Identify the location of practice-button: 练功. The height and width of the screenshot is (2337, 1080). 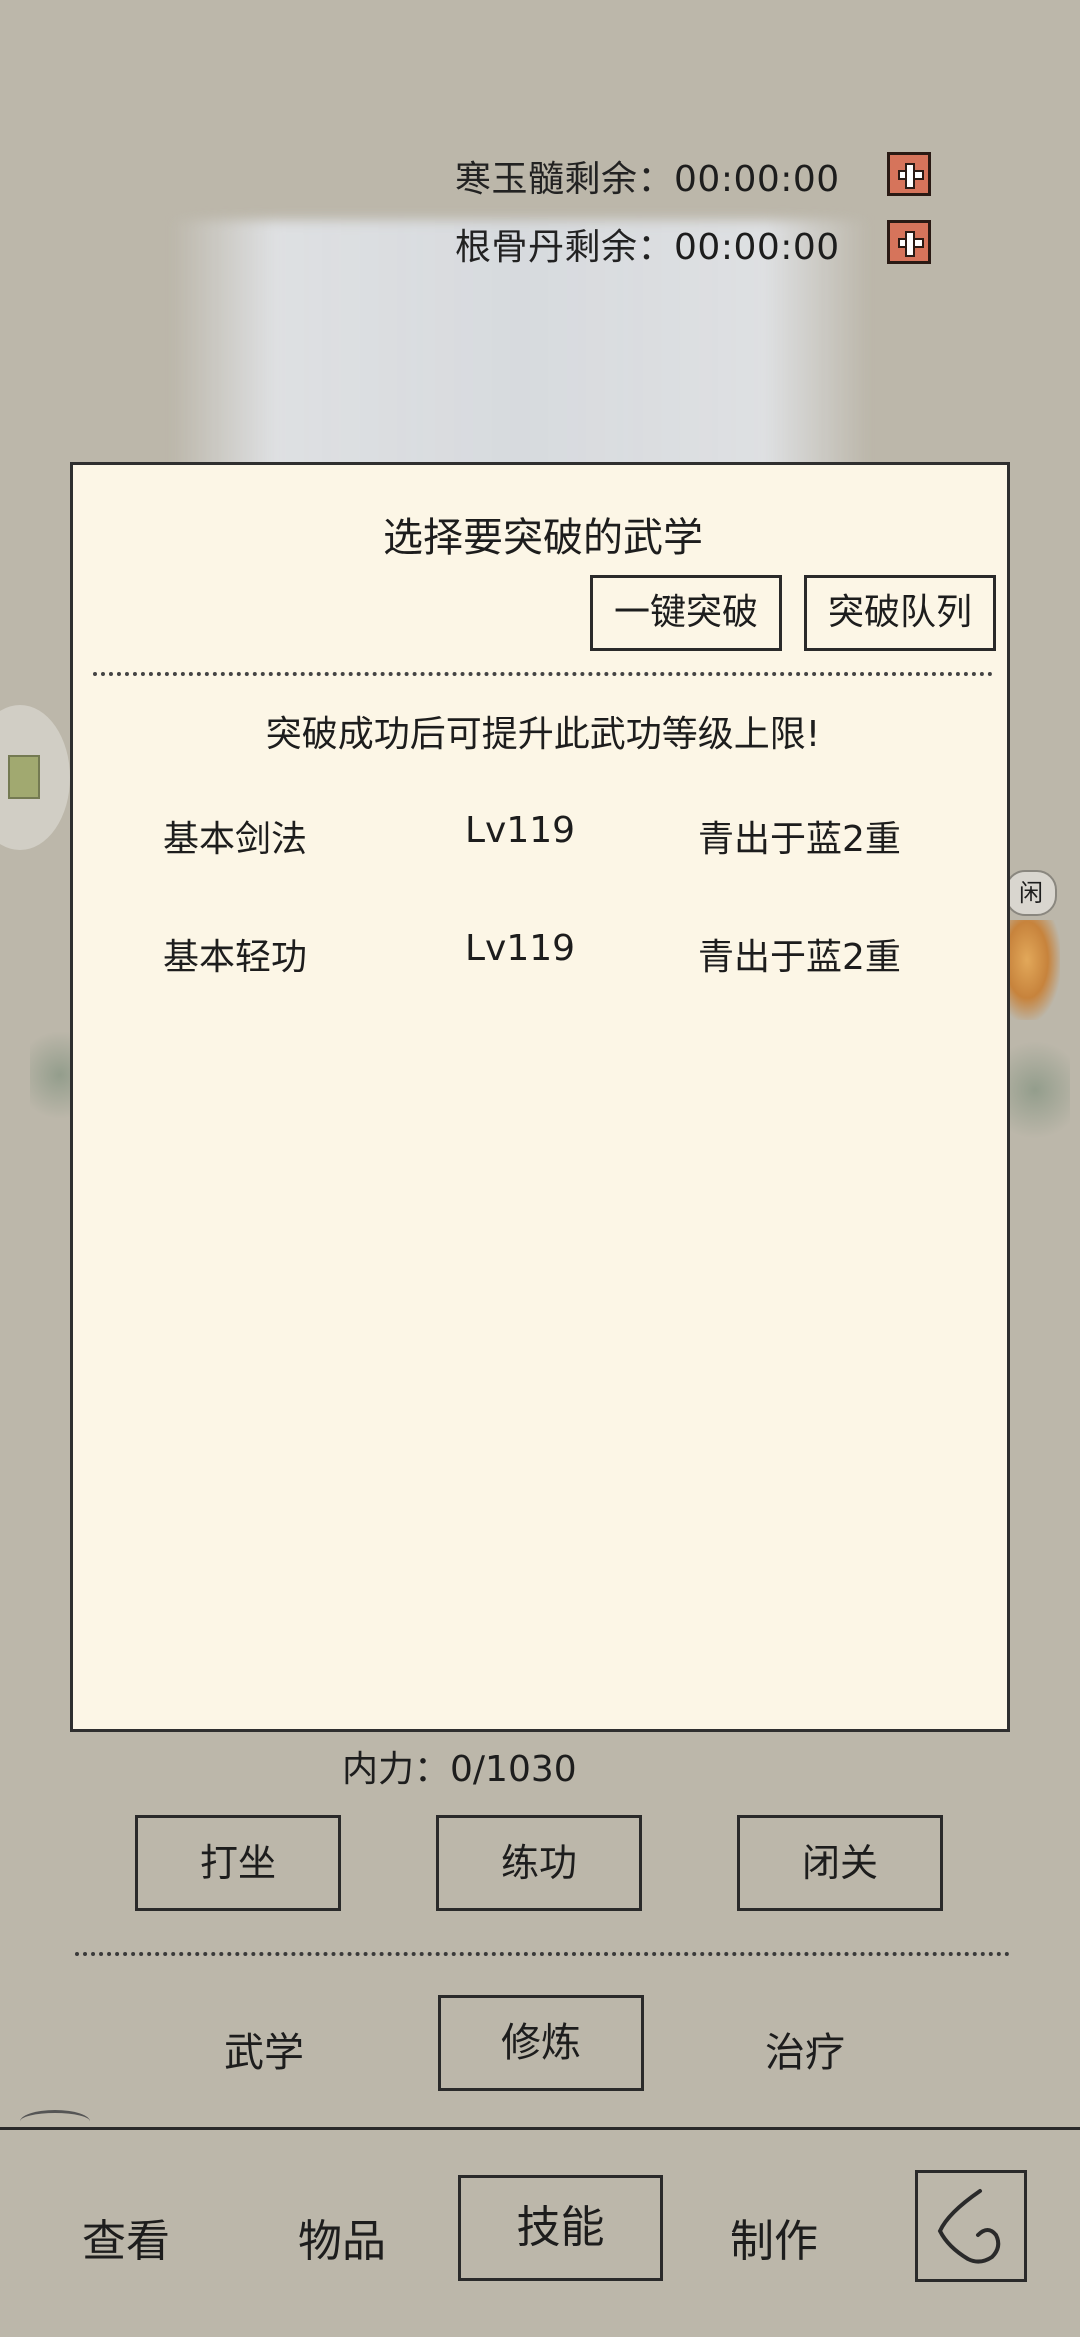
(539, 1863).